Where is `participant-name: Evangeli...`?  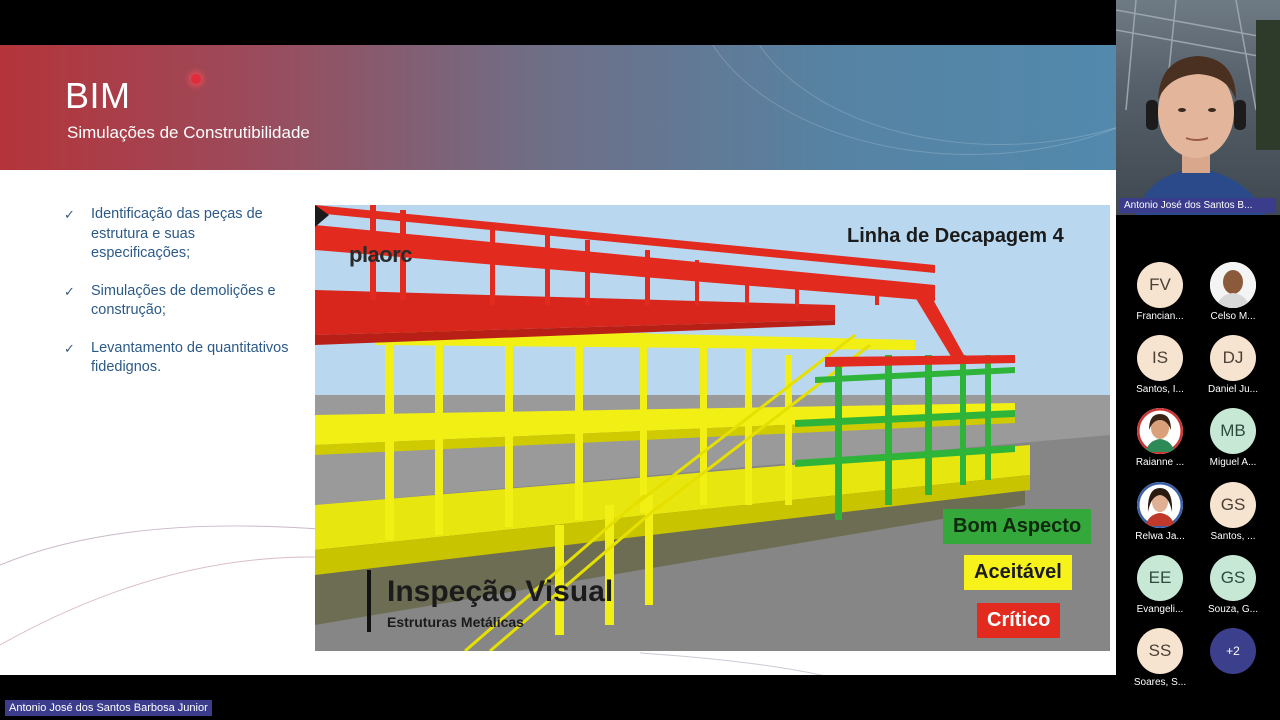 participant-name: Evangeli... is located at coordinates (1160, 609).